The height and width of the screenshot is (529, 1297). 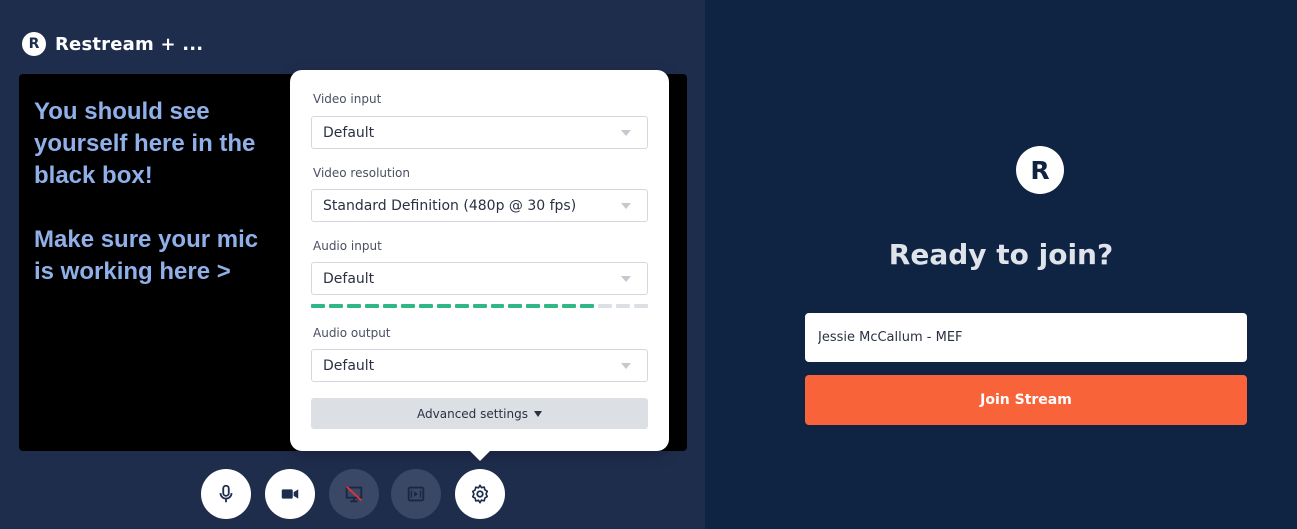 I want to click on camera-button, so click(x=290, y=494).